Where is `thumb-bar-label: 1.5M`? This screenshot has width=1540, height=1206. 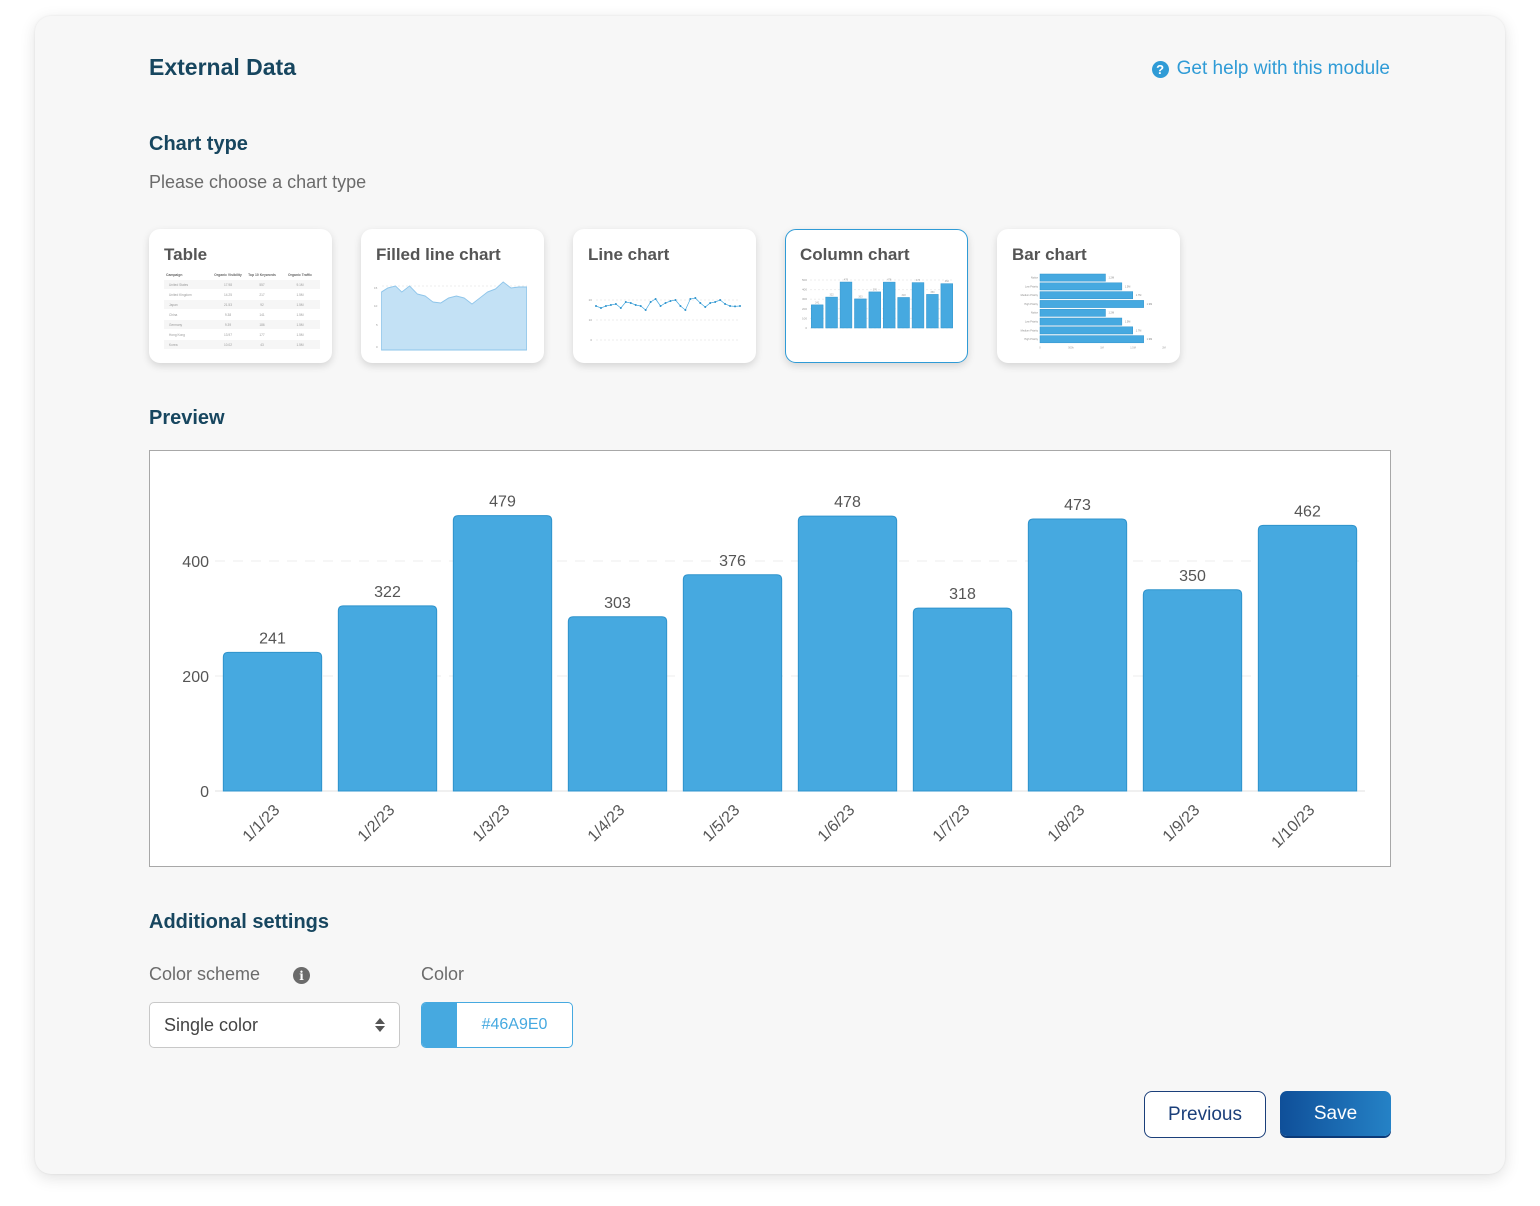
thumb-bar-label: 1.5M is located at coordinates (1128, 322).